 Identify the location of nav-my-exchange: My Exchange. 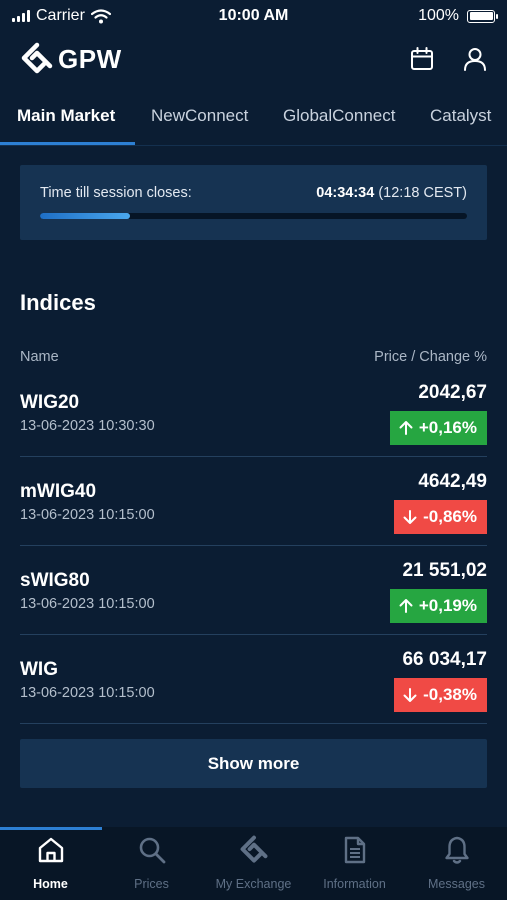
(253, 863).